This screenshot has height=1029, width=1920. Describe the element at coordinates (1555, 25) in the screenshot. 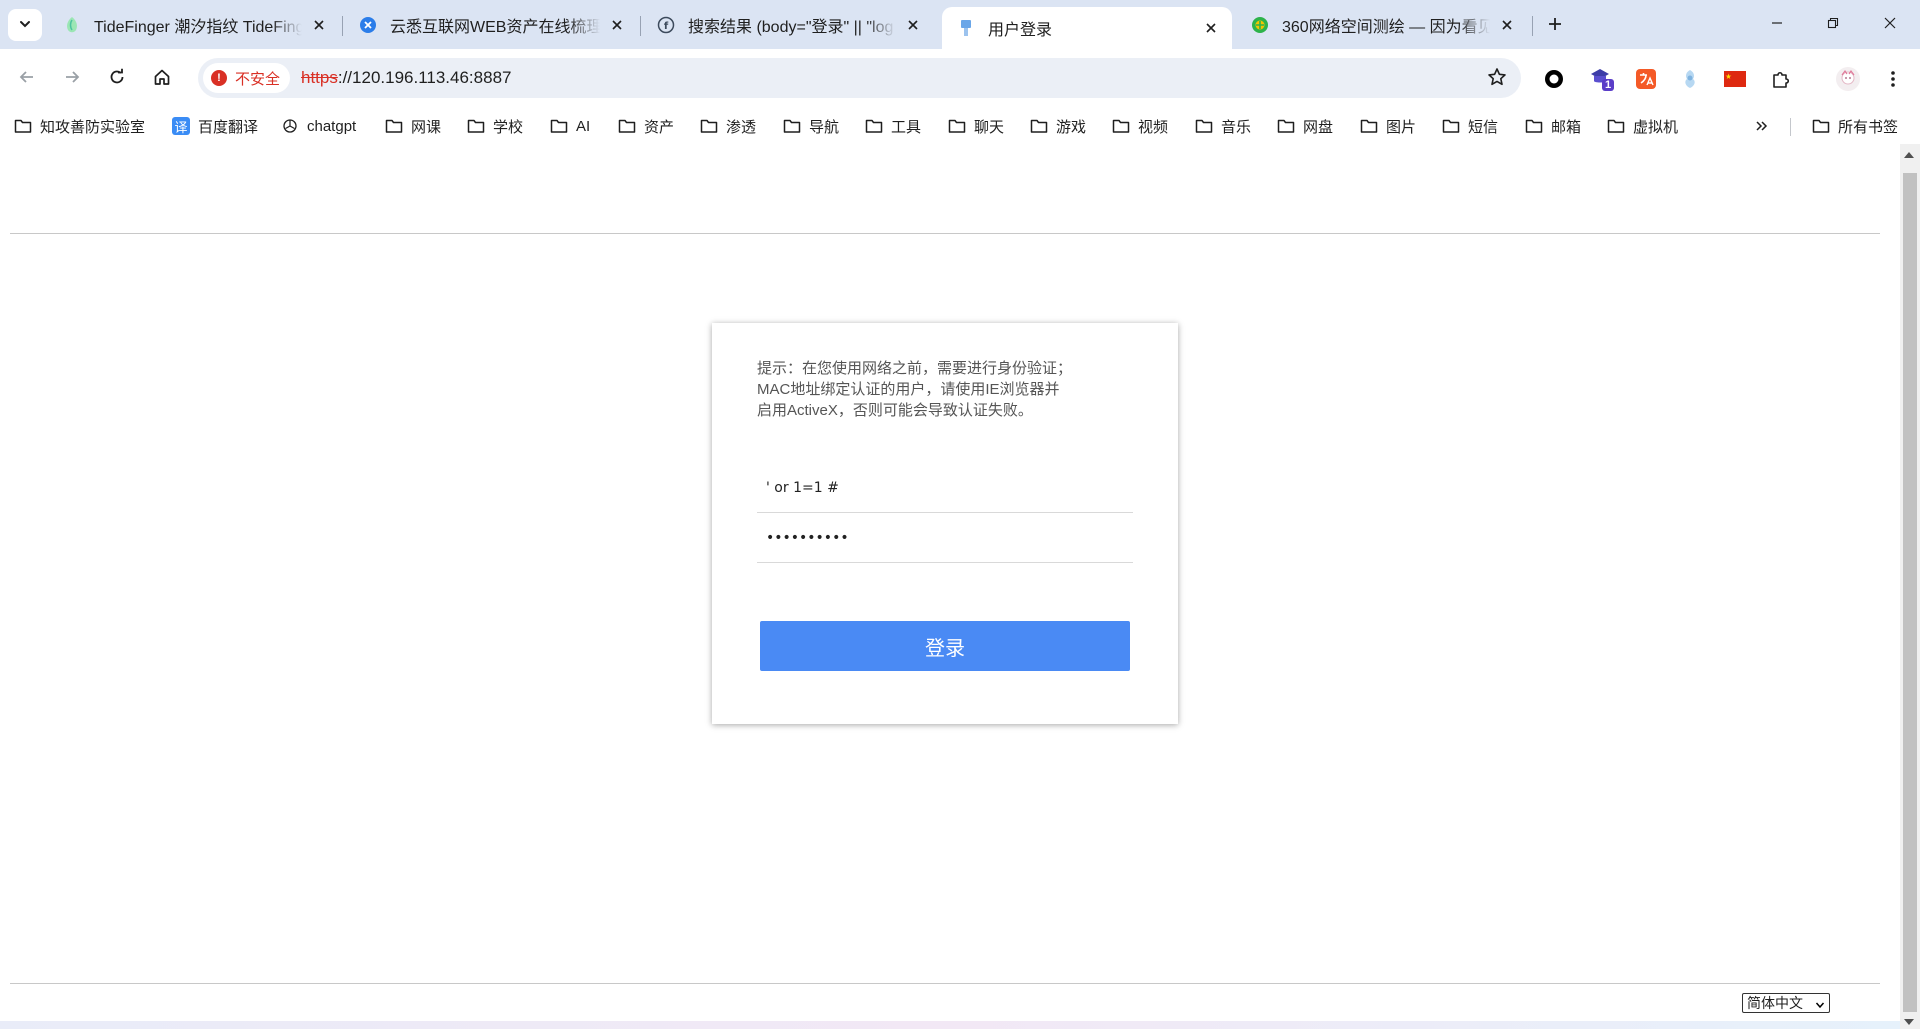

I see `new-tab-button` at that location.